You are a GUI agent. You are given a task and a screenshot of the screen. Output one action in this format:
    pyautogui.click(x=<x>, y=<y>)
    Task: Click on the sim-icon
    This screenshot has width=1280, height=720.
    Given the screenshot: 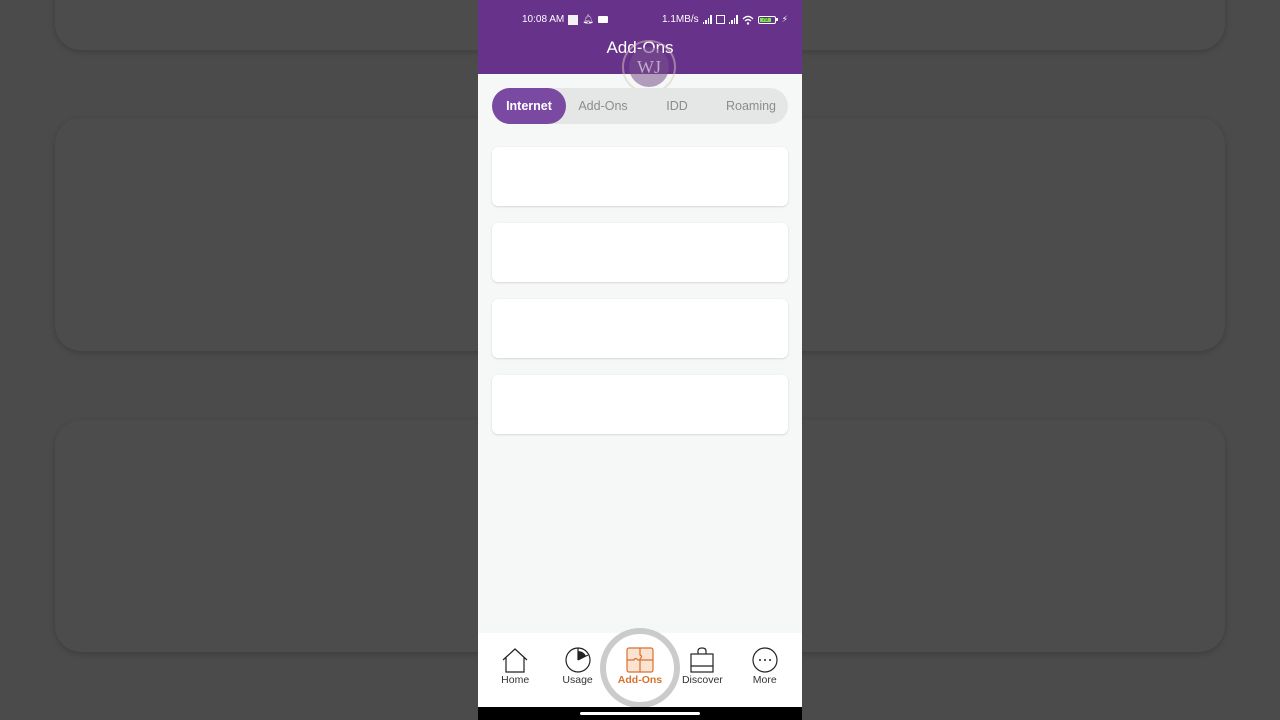 What is the action you would take?
    pyautogui.click(x=720, y=19)
    